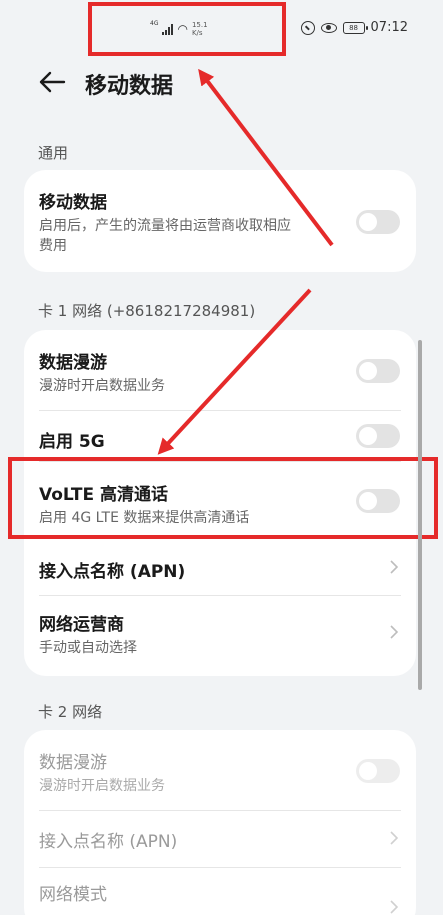 This screenshot has width=443, height=915. I want to click on card-general: 移动数据 启用后，产生的流量将由运营商收取相应 费用, so click(220, 221).